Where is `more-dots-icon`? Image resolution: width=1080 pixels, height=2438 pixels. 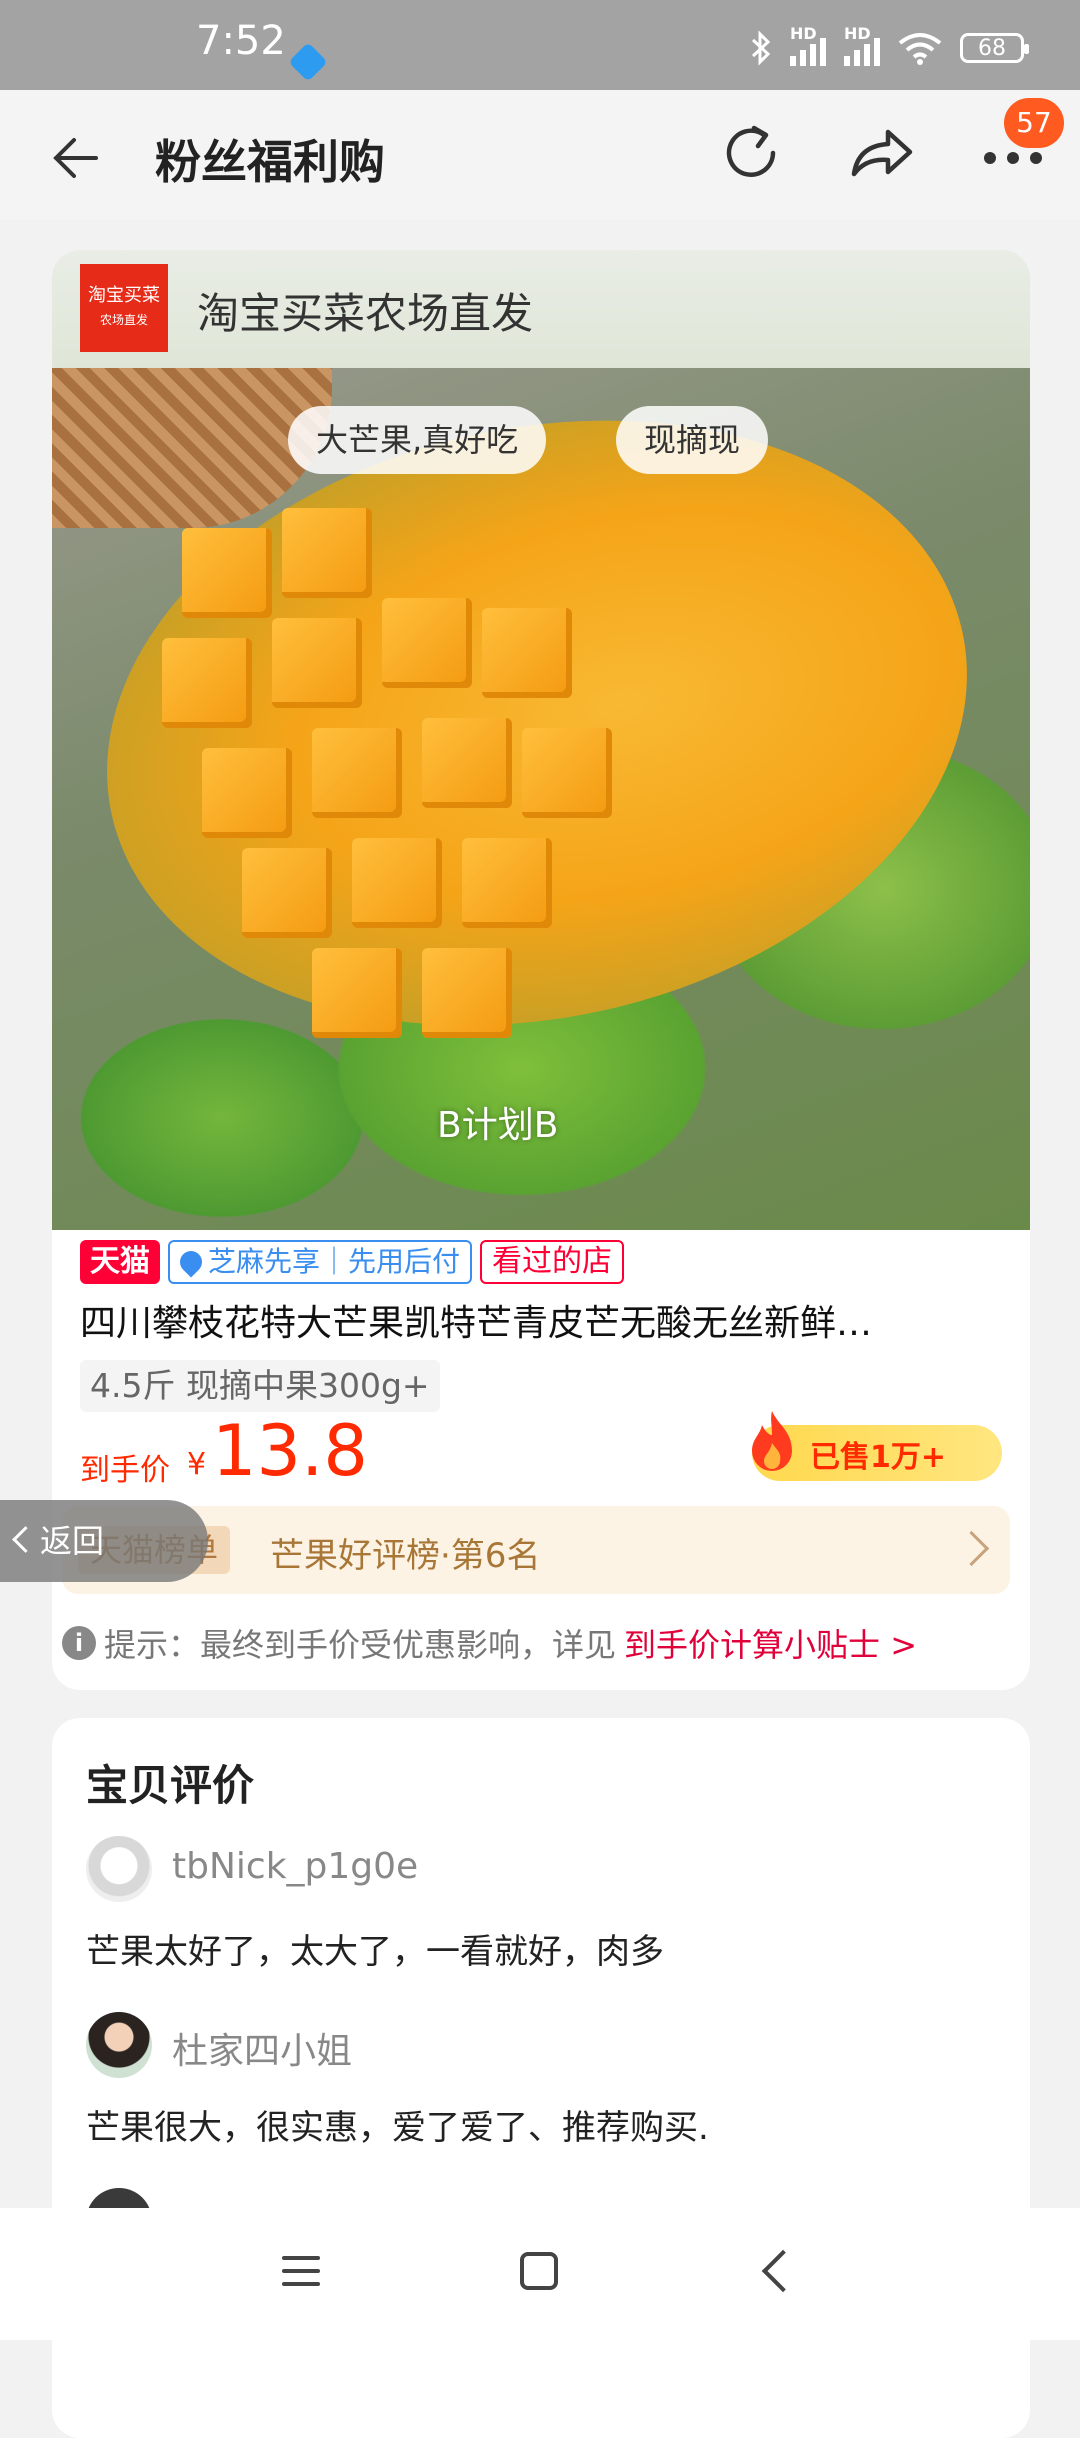 more-dots-icon is located at coordinates (1013, 158).